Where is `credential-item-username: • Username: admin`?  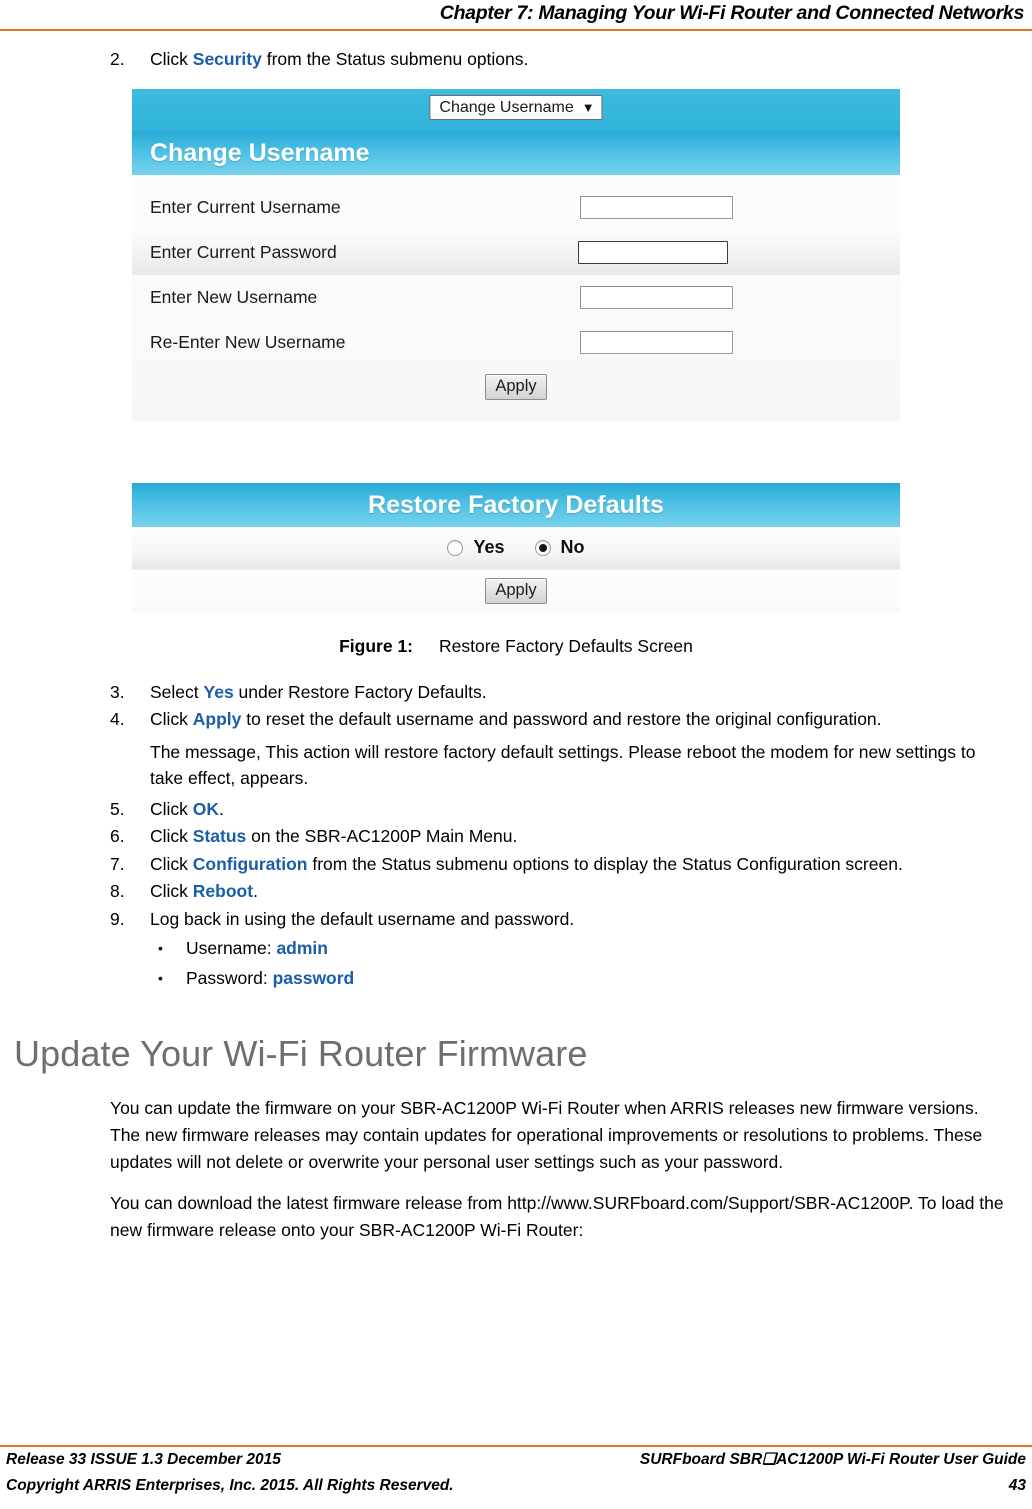
credential-item-username: • Username: admin is located at coordinates (516, 948).